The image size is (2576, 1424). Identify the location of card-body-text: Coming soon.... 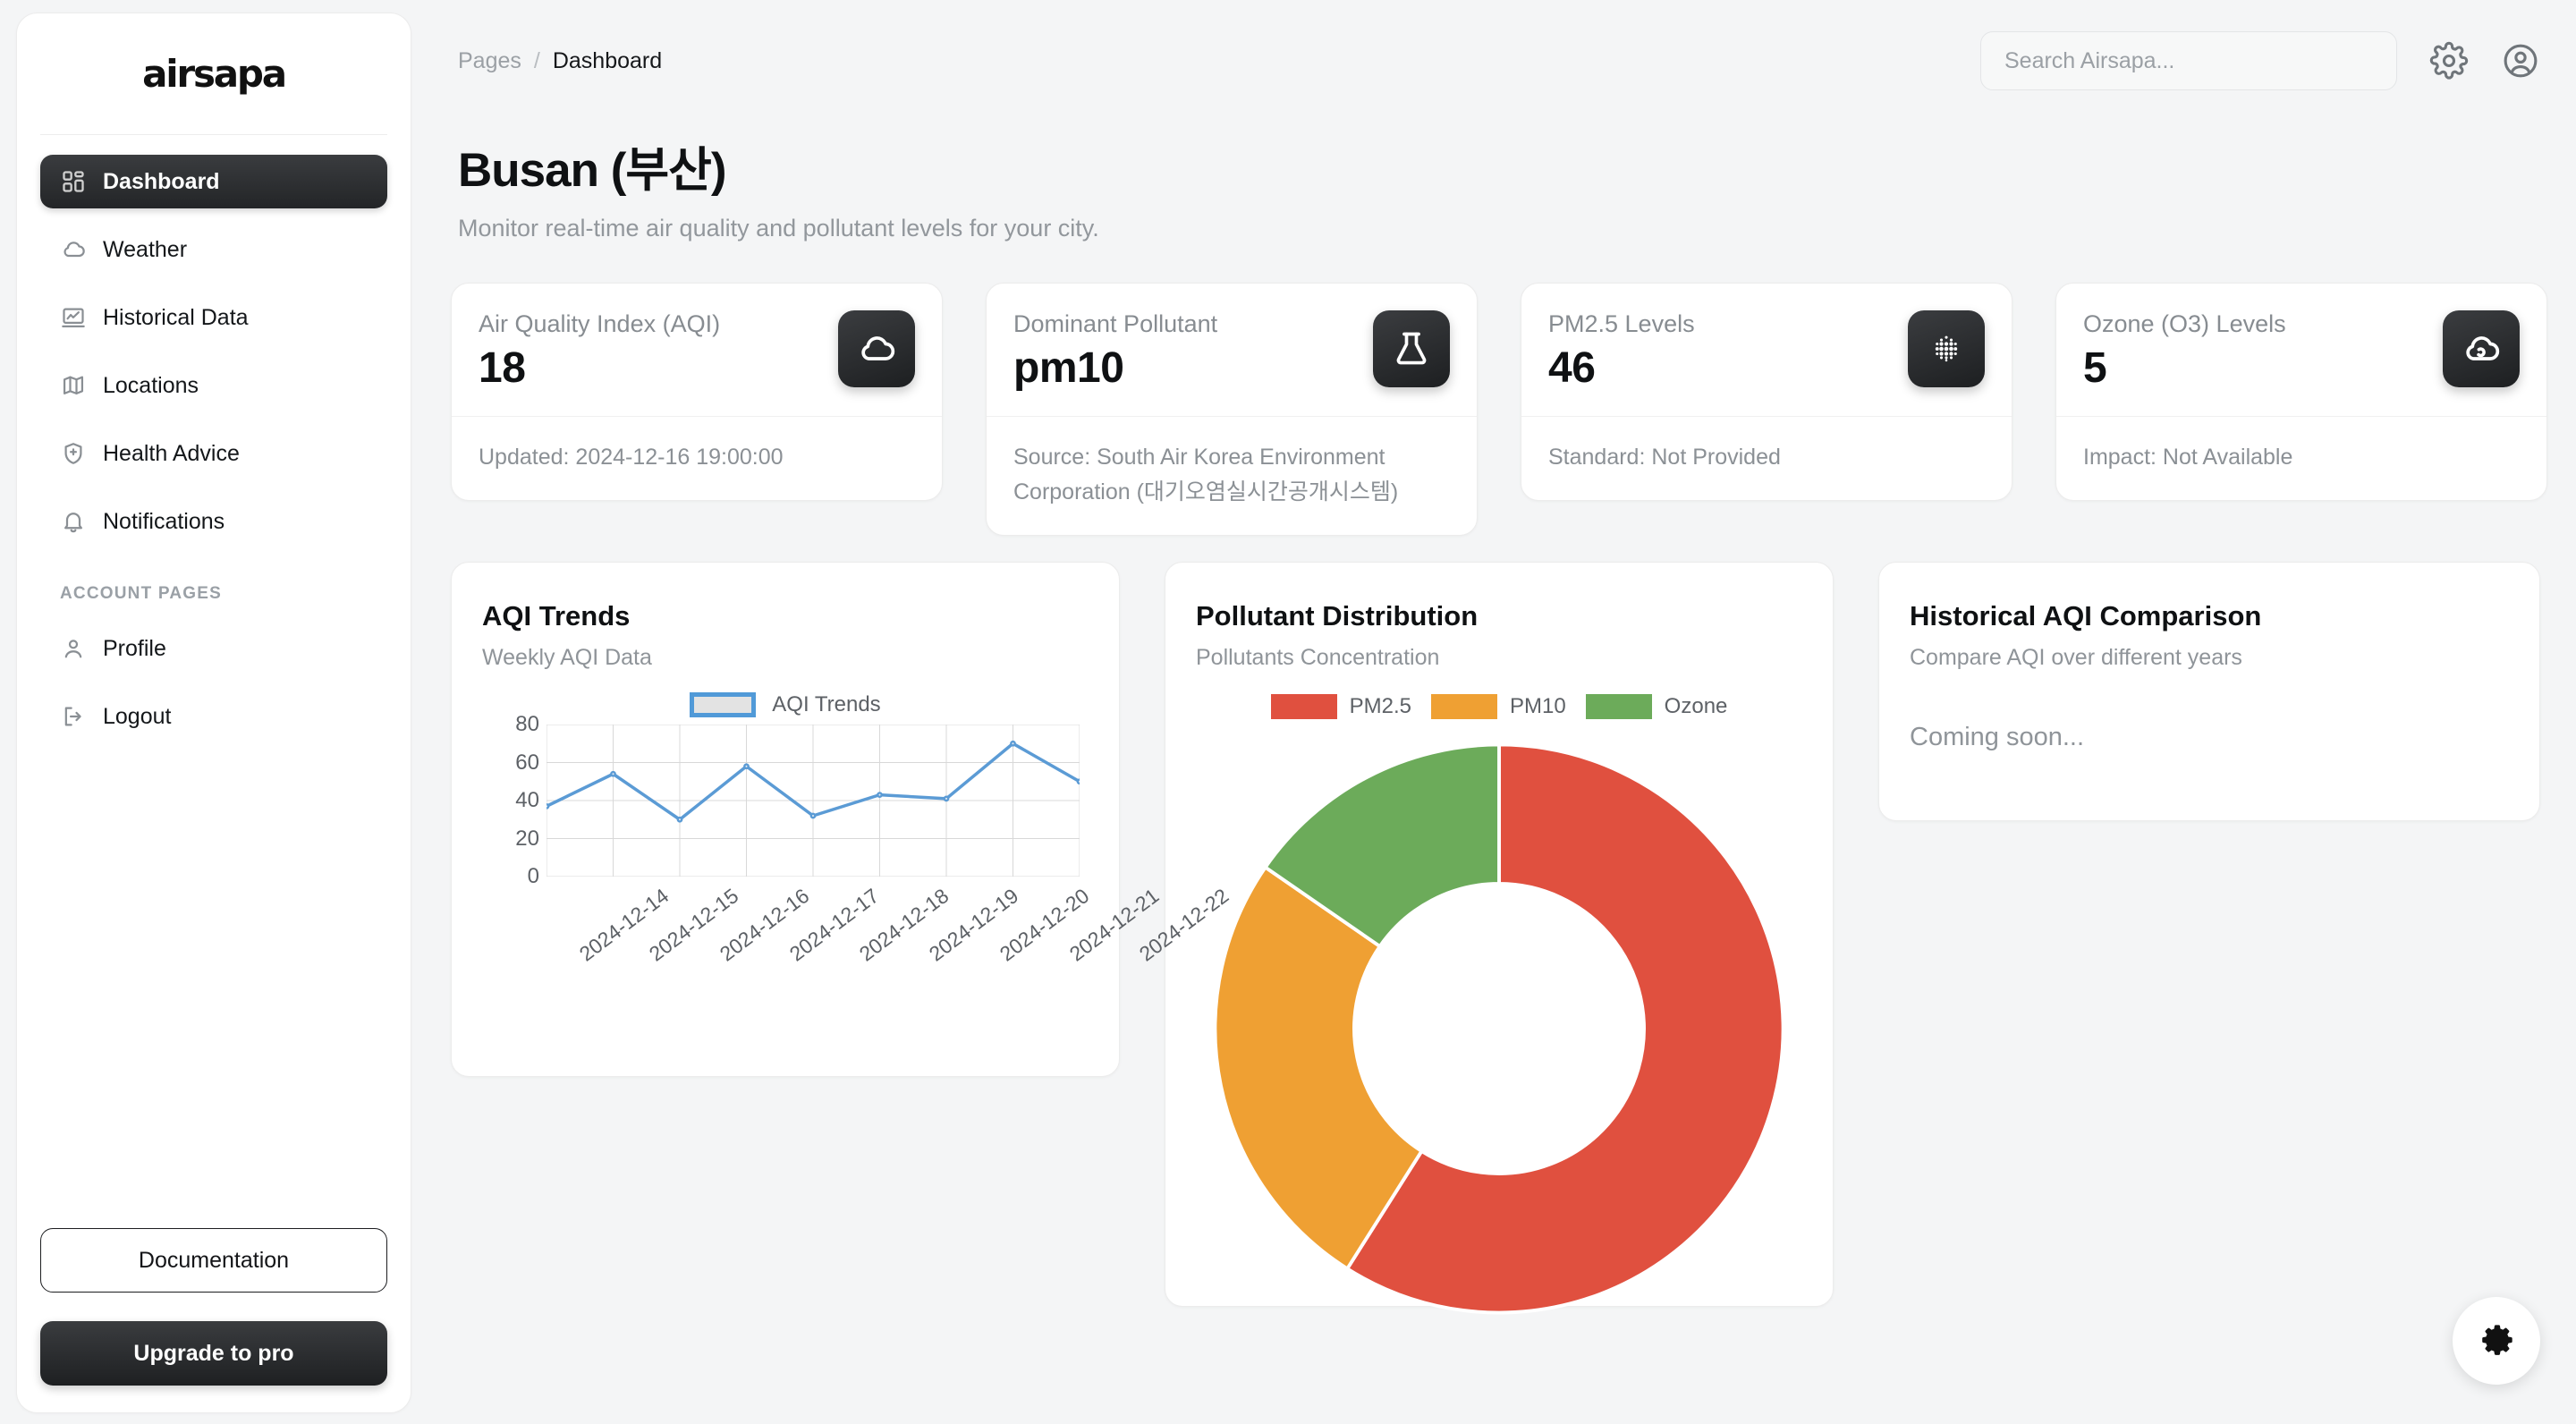
(1997, 737).